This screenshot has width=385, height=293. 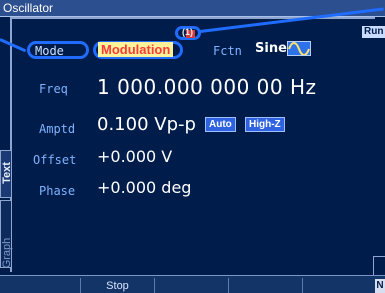 I want to click on run-badge: Run, so click(x=373, y=32).